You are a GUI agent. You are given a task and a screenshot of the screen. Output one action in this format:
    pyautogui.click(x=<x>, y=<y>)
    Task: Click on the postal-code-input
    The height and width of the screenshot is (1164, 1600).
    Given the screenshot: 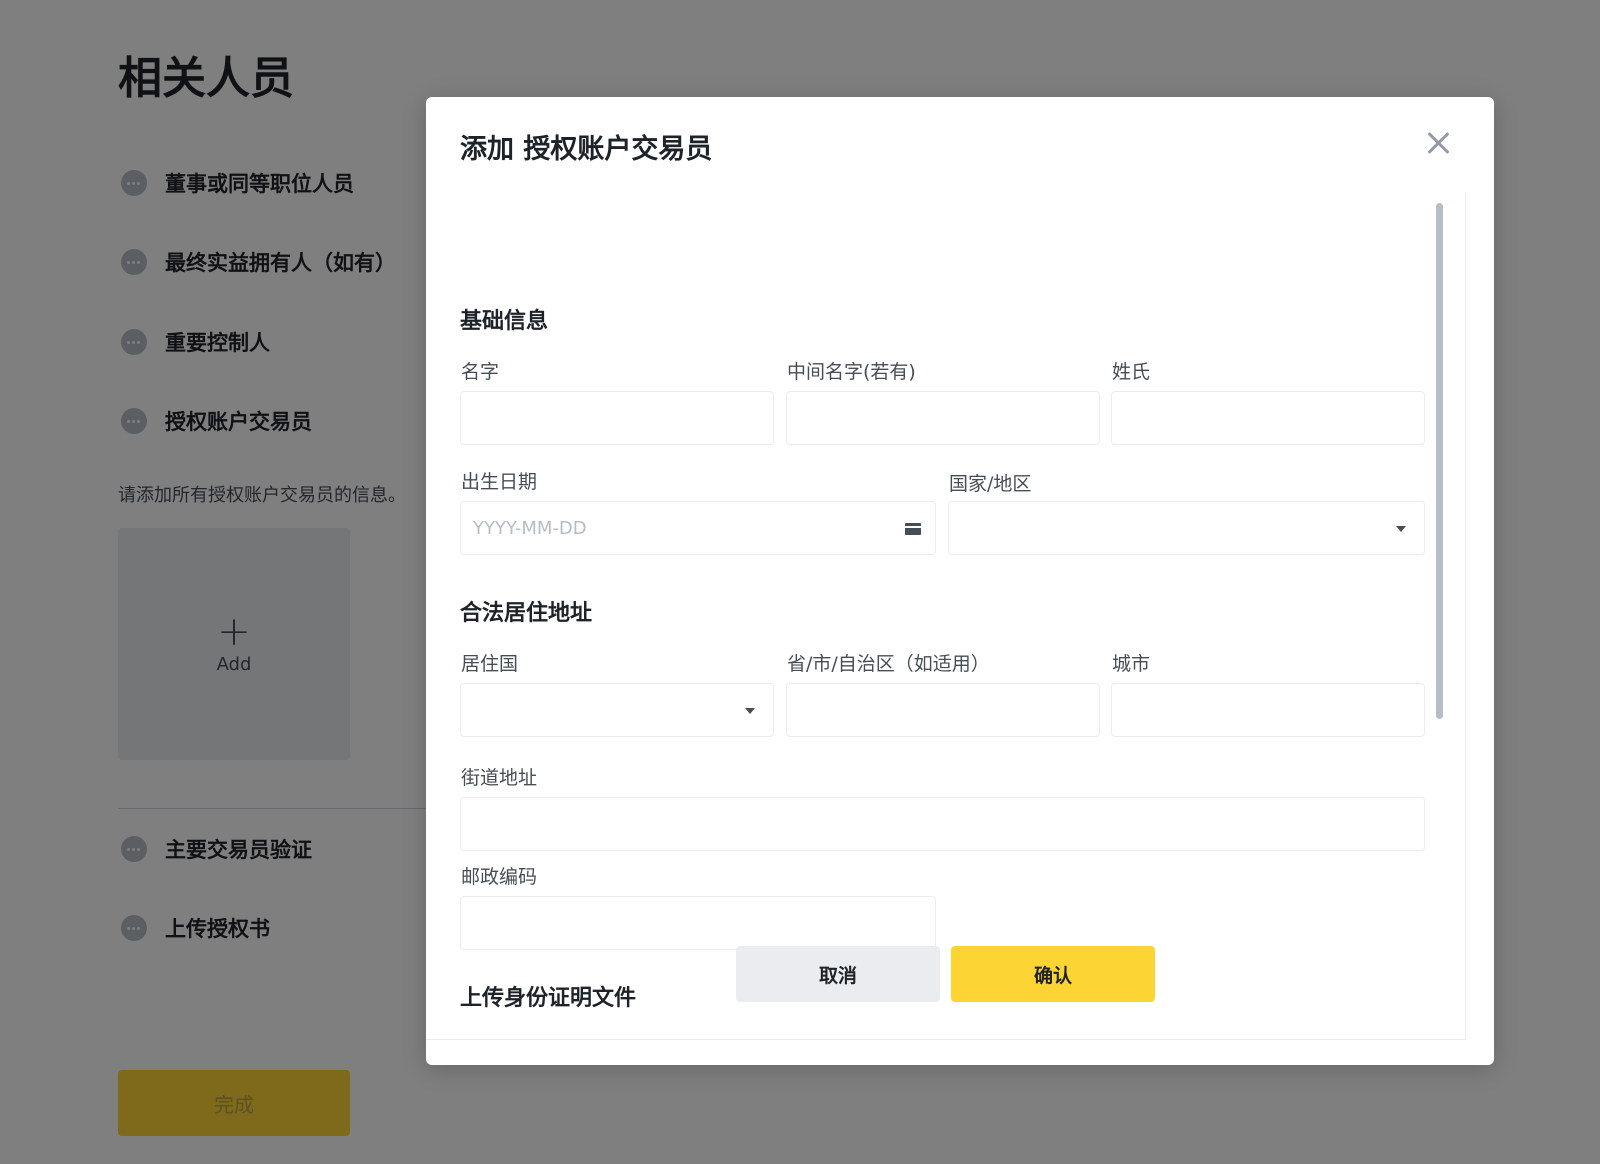 What is the action you would take?
    pyautogui.click(x=698, y=923)
    